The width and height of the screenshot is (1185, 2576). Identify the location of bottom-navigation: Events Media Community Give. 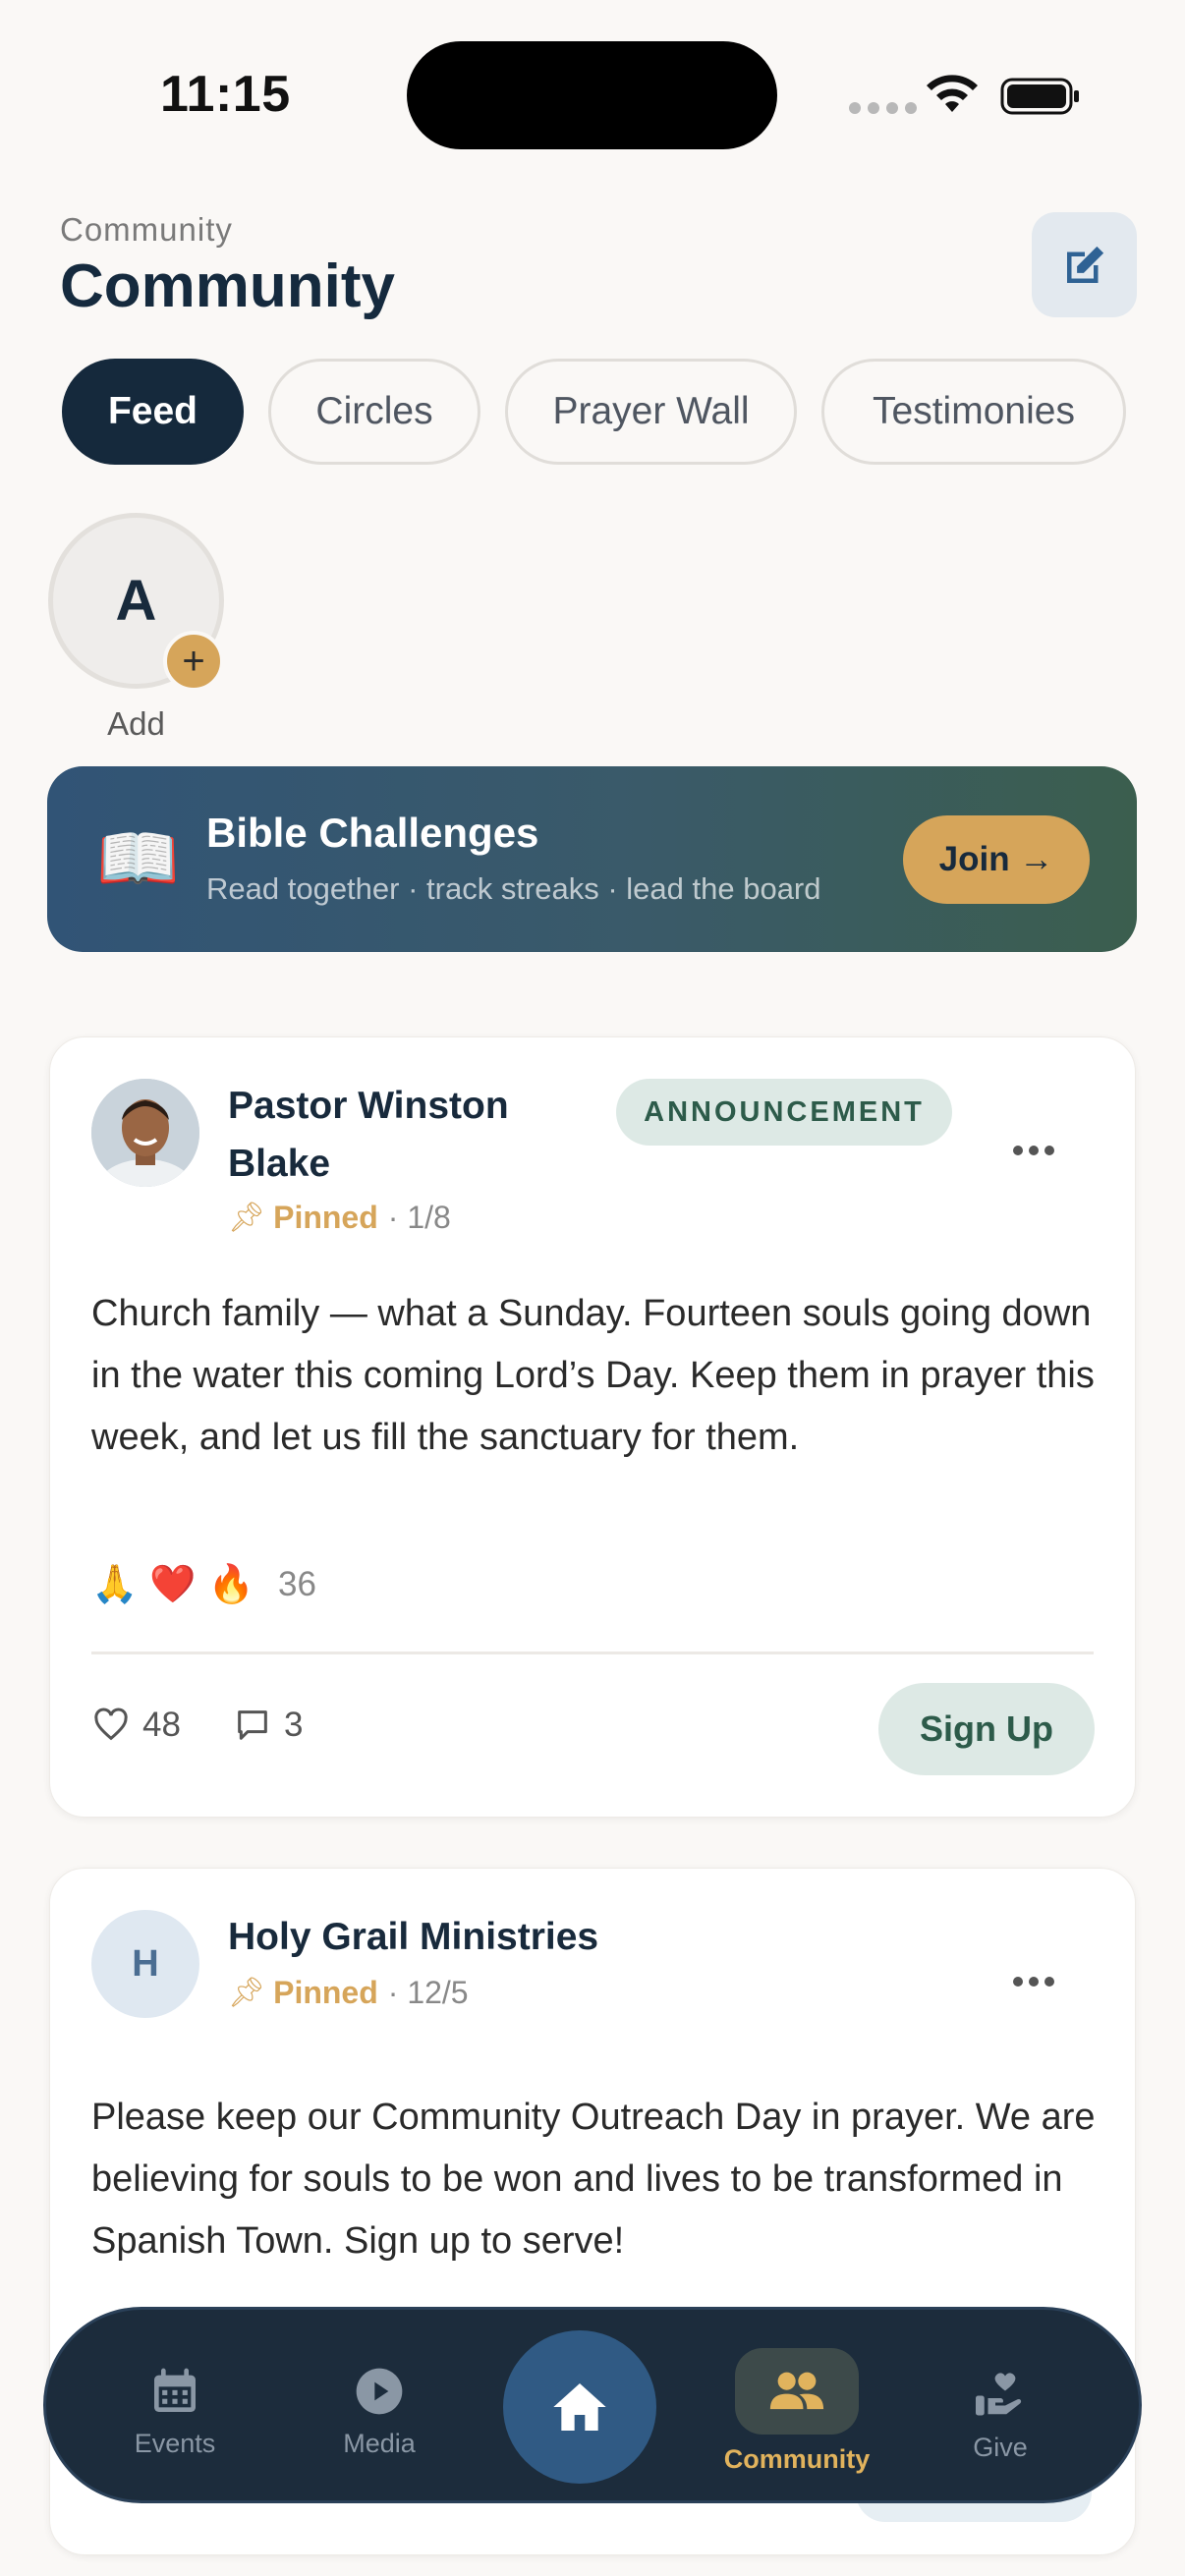
(592, 2405).